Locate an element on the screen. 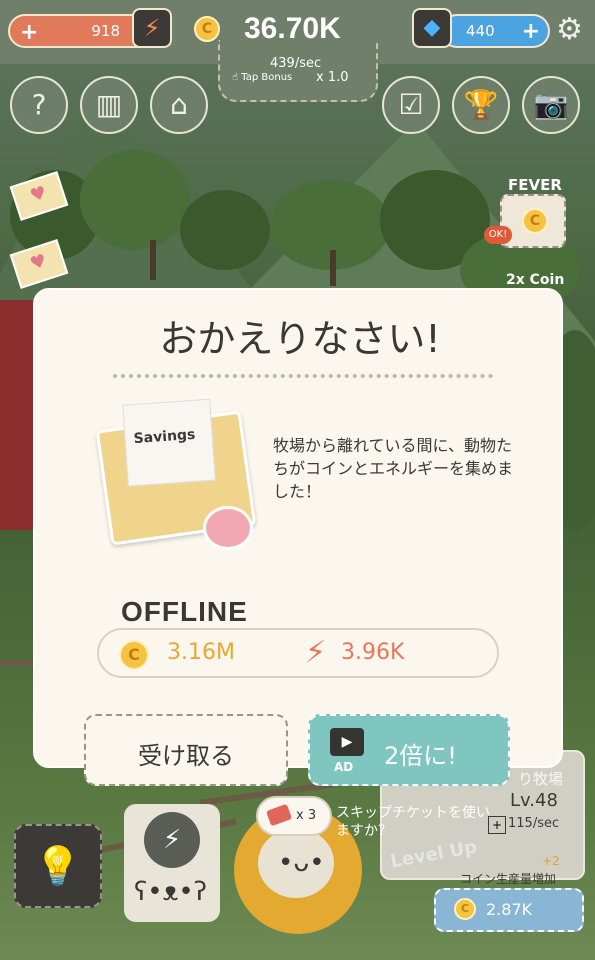 The width and height of the screenshot is (595, 960). ticket-icon is located at coordinates (279, 815).